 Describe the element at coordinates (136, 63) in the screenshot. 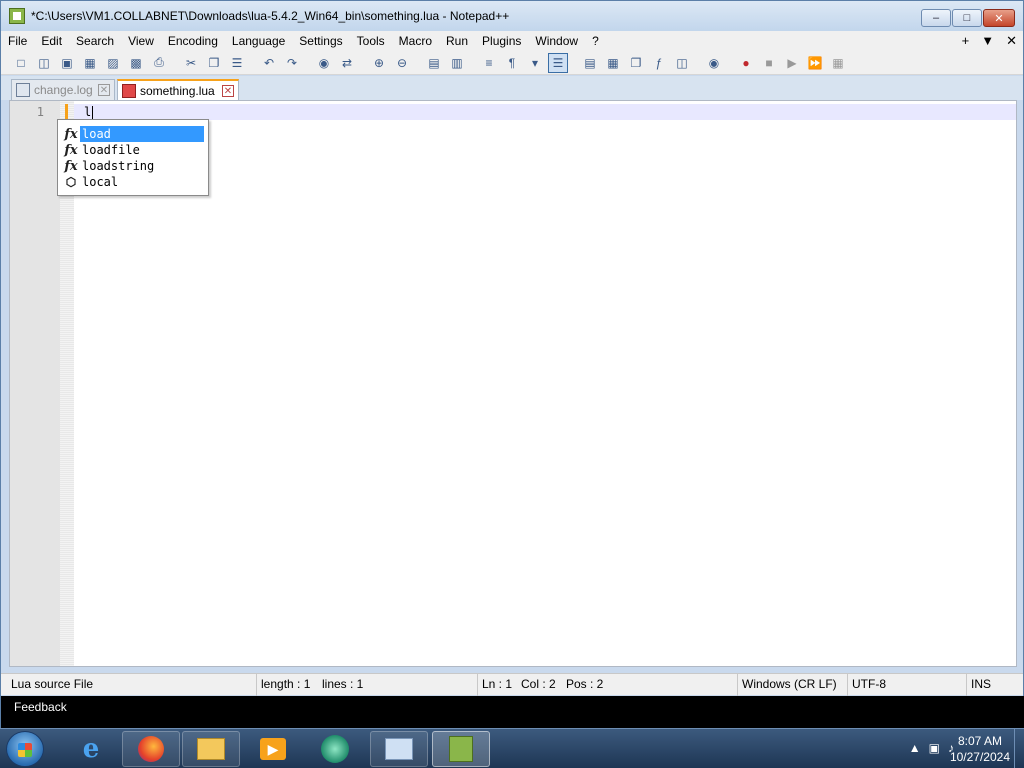

I see `close-all-icon: ▩` at that location.